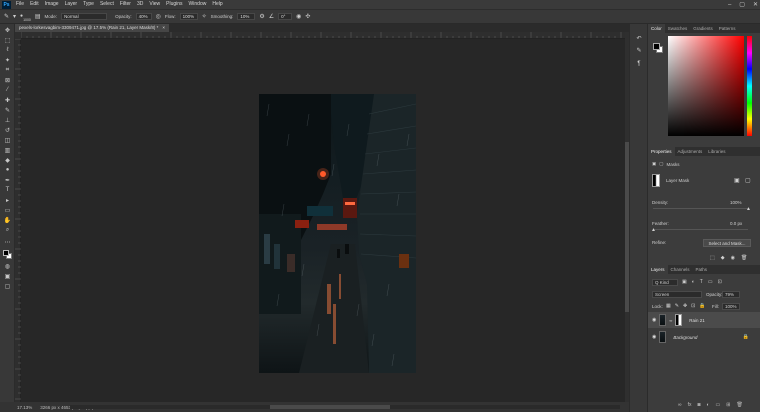 Image resolution: width=760 pixels, height=412 pixels. Describe the element at coordinates (323, 35) in the screenshot. I see `horizontal-ruler` at that location.